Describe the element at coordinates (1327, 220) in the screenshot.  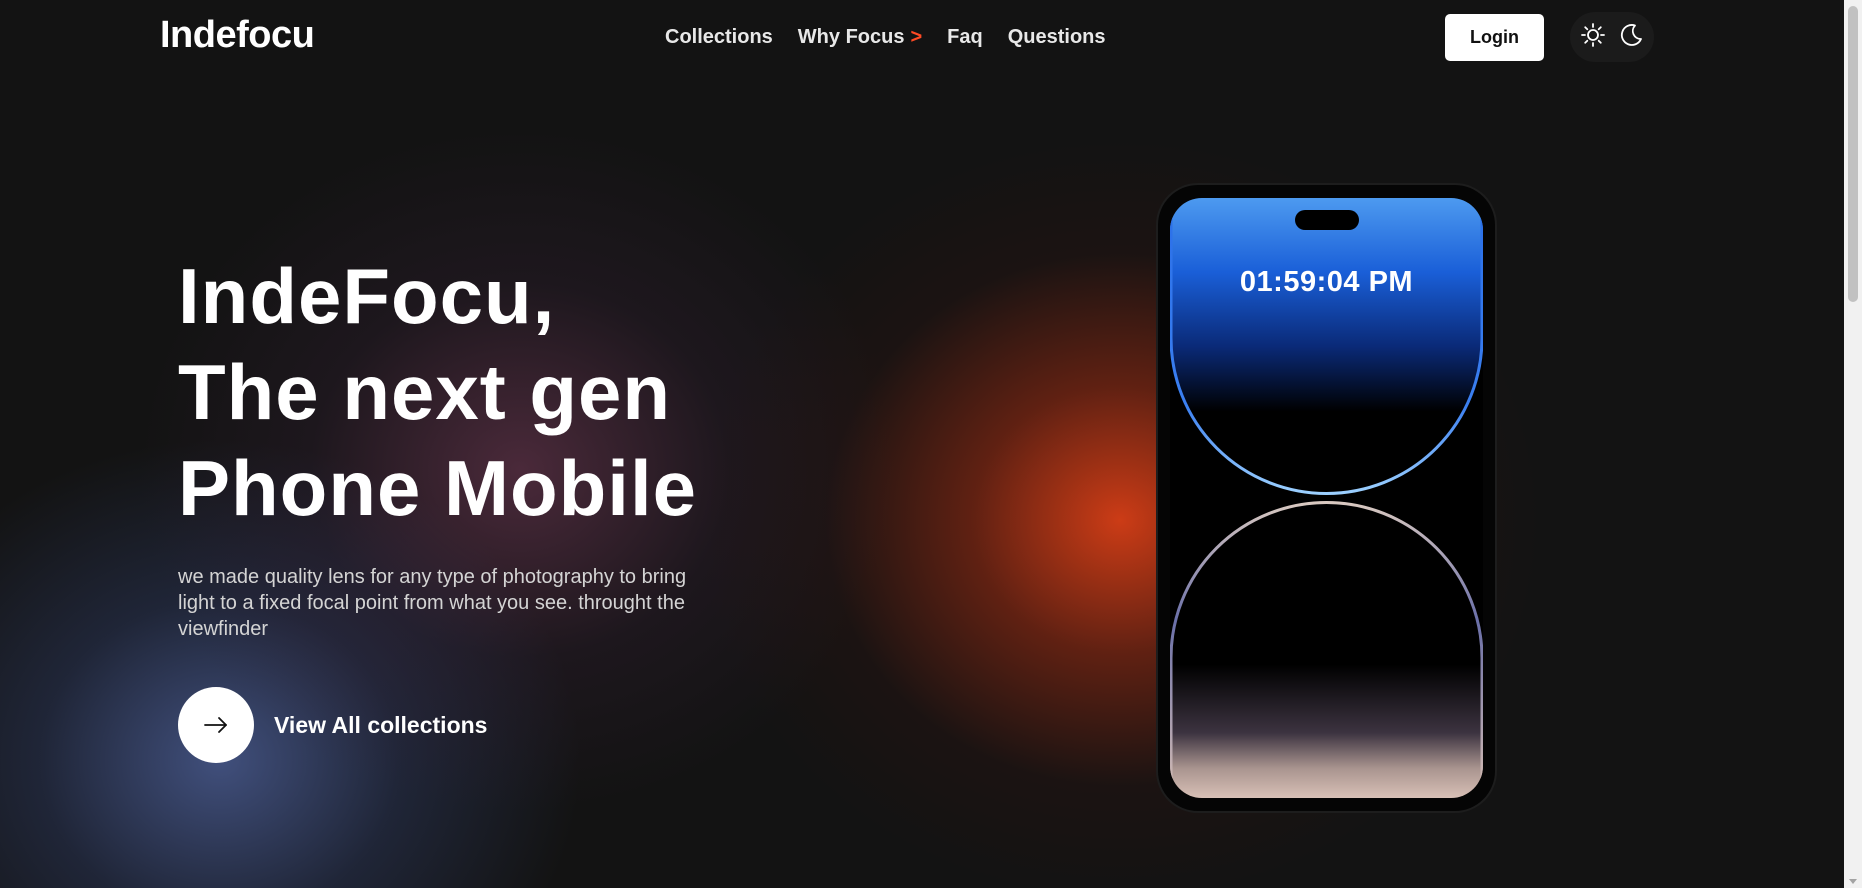
I see `dynamic-island` at that location.